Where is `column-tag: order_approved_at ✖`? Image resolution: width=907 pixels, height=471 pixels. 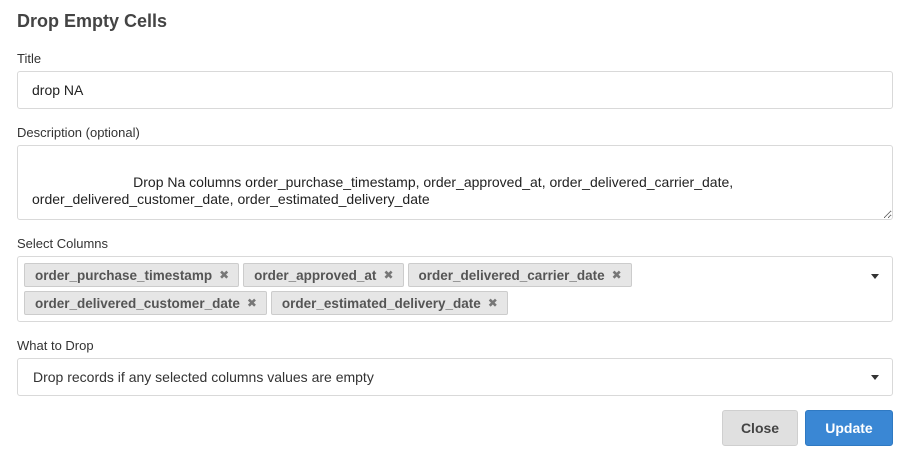 column-tag: order_approved_at ✖ is located at coordinates (323, 275).